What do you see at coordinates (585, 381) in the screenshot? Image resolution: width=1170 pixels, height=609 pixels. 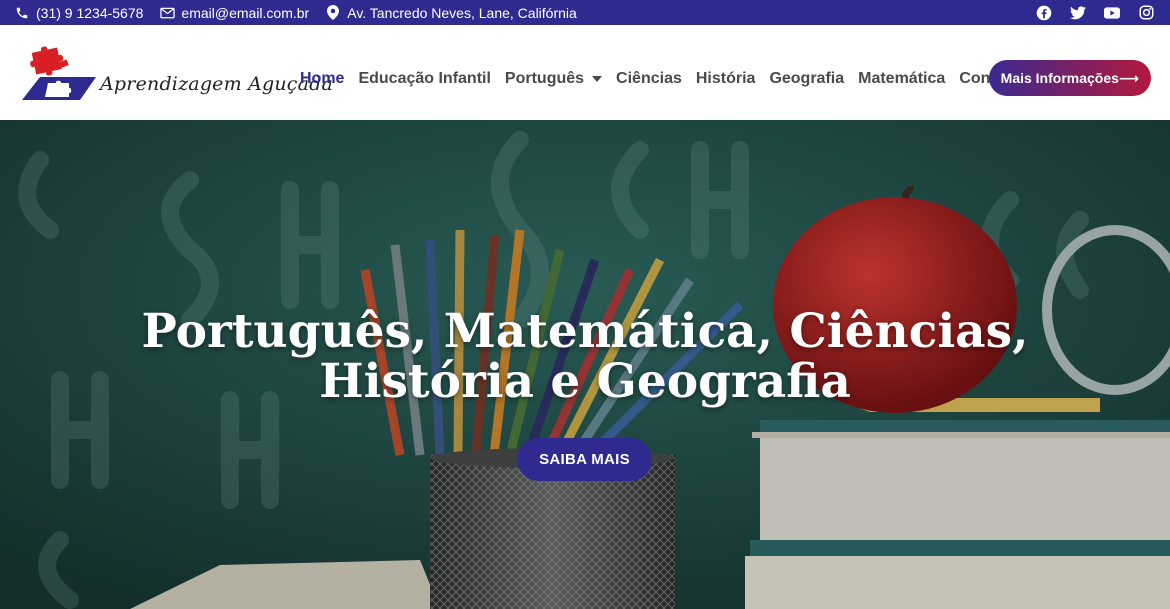 I see `hero-title-line-2: História e Geografia` at bounding box center [585, 381].